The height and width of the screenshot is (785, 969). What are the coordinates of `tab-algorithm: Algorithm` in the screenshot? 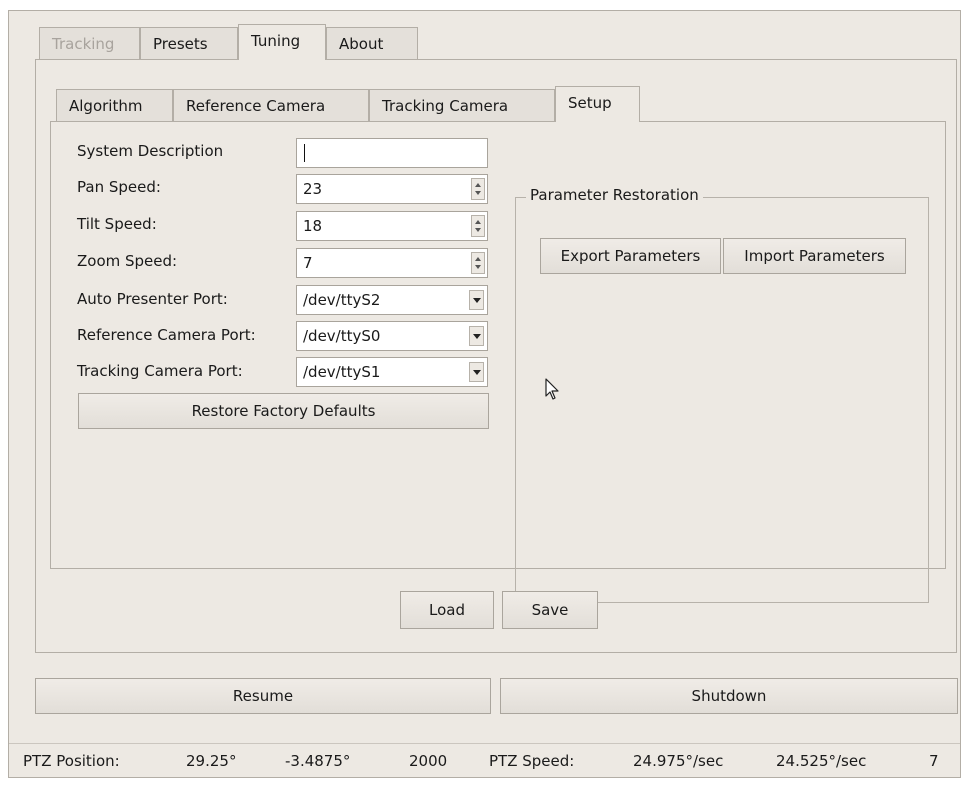 It's located at (114, 106).